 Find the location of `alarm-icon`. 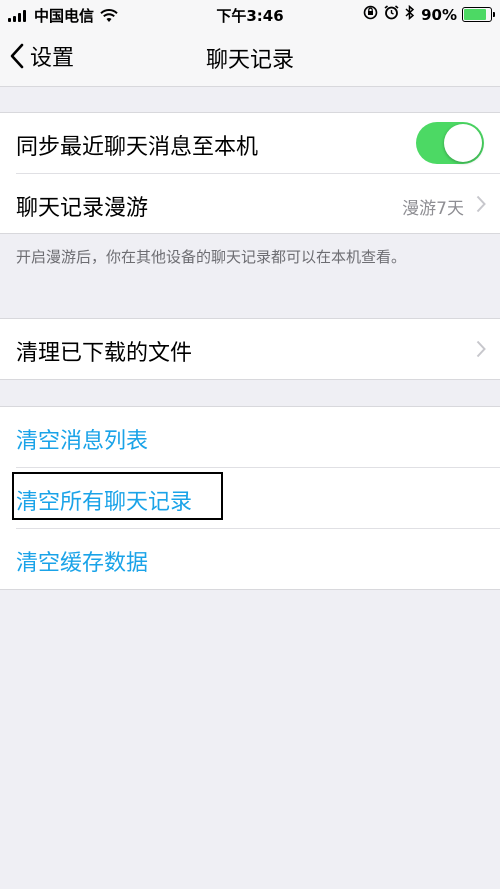

alarm-icon is located at coordinates (391, 14).